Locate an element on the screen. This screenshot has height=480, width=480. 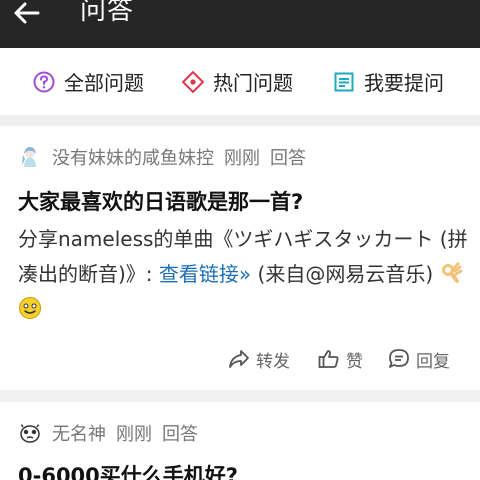
thumbs-up-icon is located at coordinates (329, 359).